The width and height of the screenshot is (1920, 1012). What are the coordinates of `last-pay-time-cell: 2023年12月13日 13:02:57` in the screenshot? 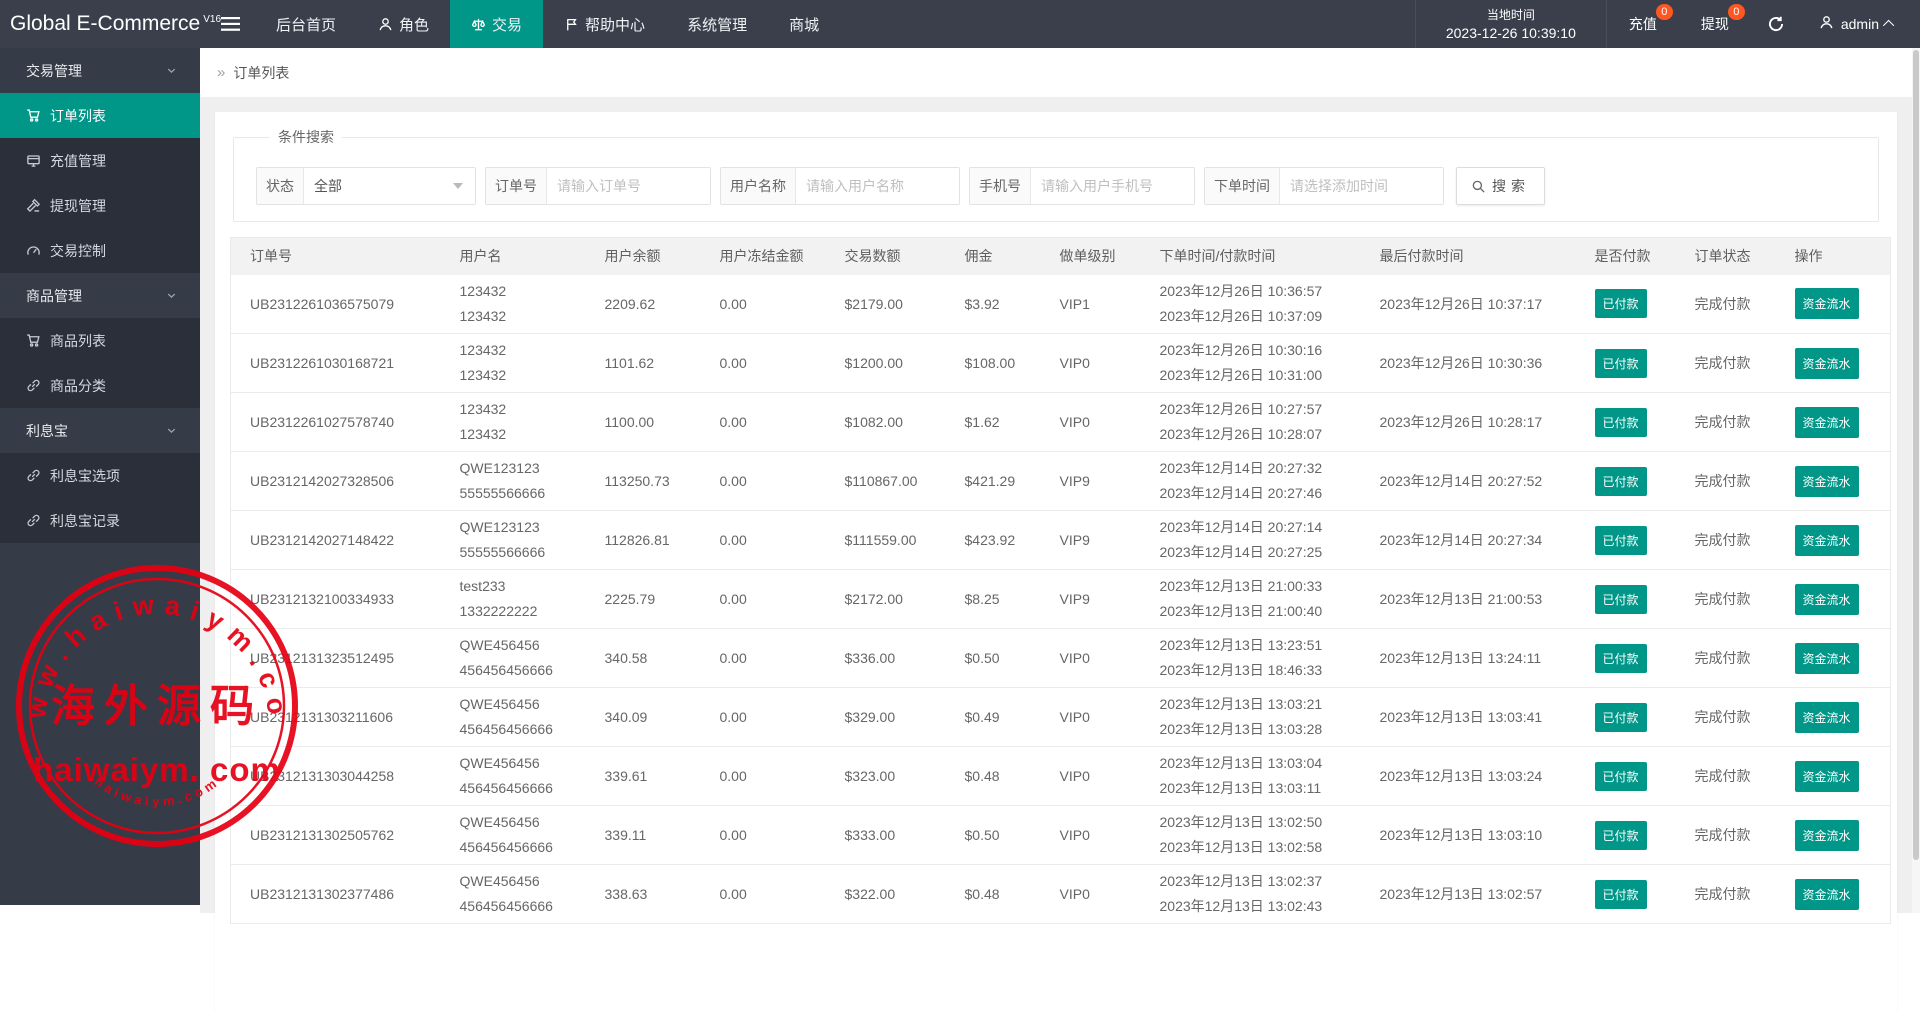 It's located at (1468, 894).